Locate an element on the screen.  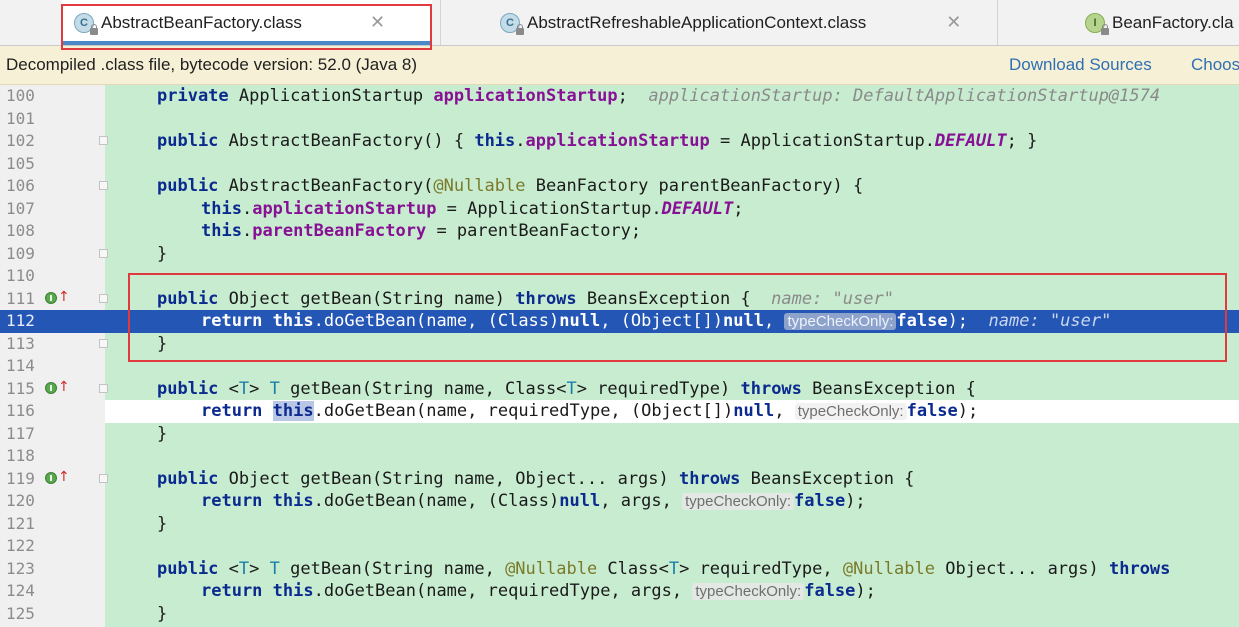
code-token: Object getBean(String name) is located at coordinates (367, 298).